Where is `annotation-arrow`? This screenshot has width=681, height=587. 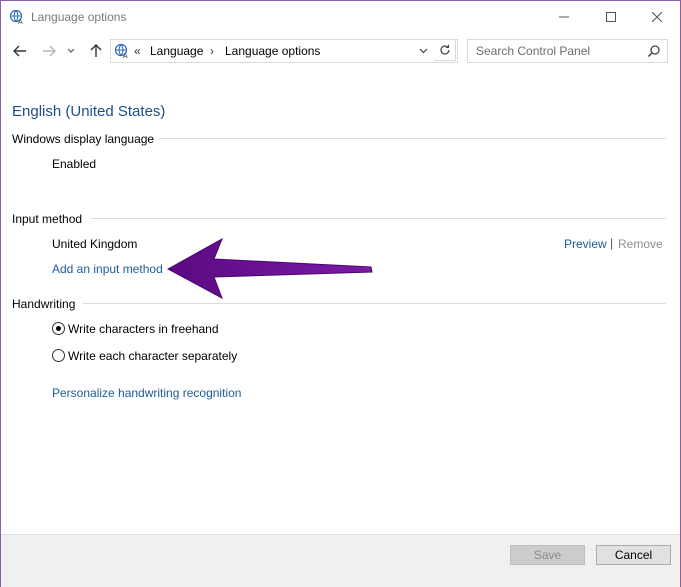
annotation-arrow is located at coordinates (269, 268).